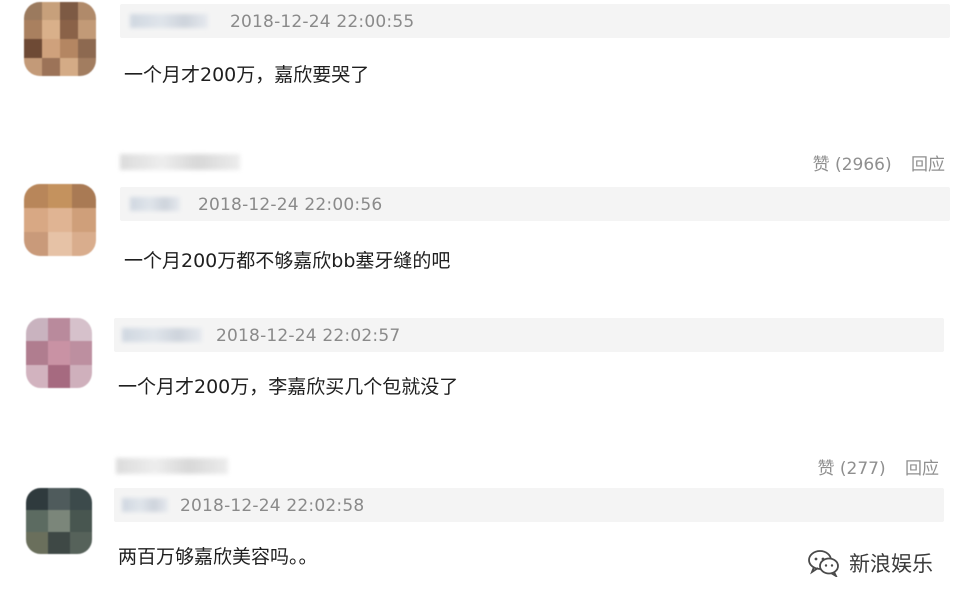 The image size is (963, 600). What do you see at coordinates (481, 467) in the screenshot?
I see `comment-actions-row: 赞 (277) 回应` at bounding box center [481, 467].